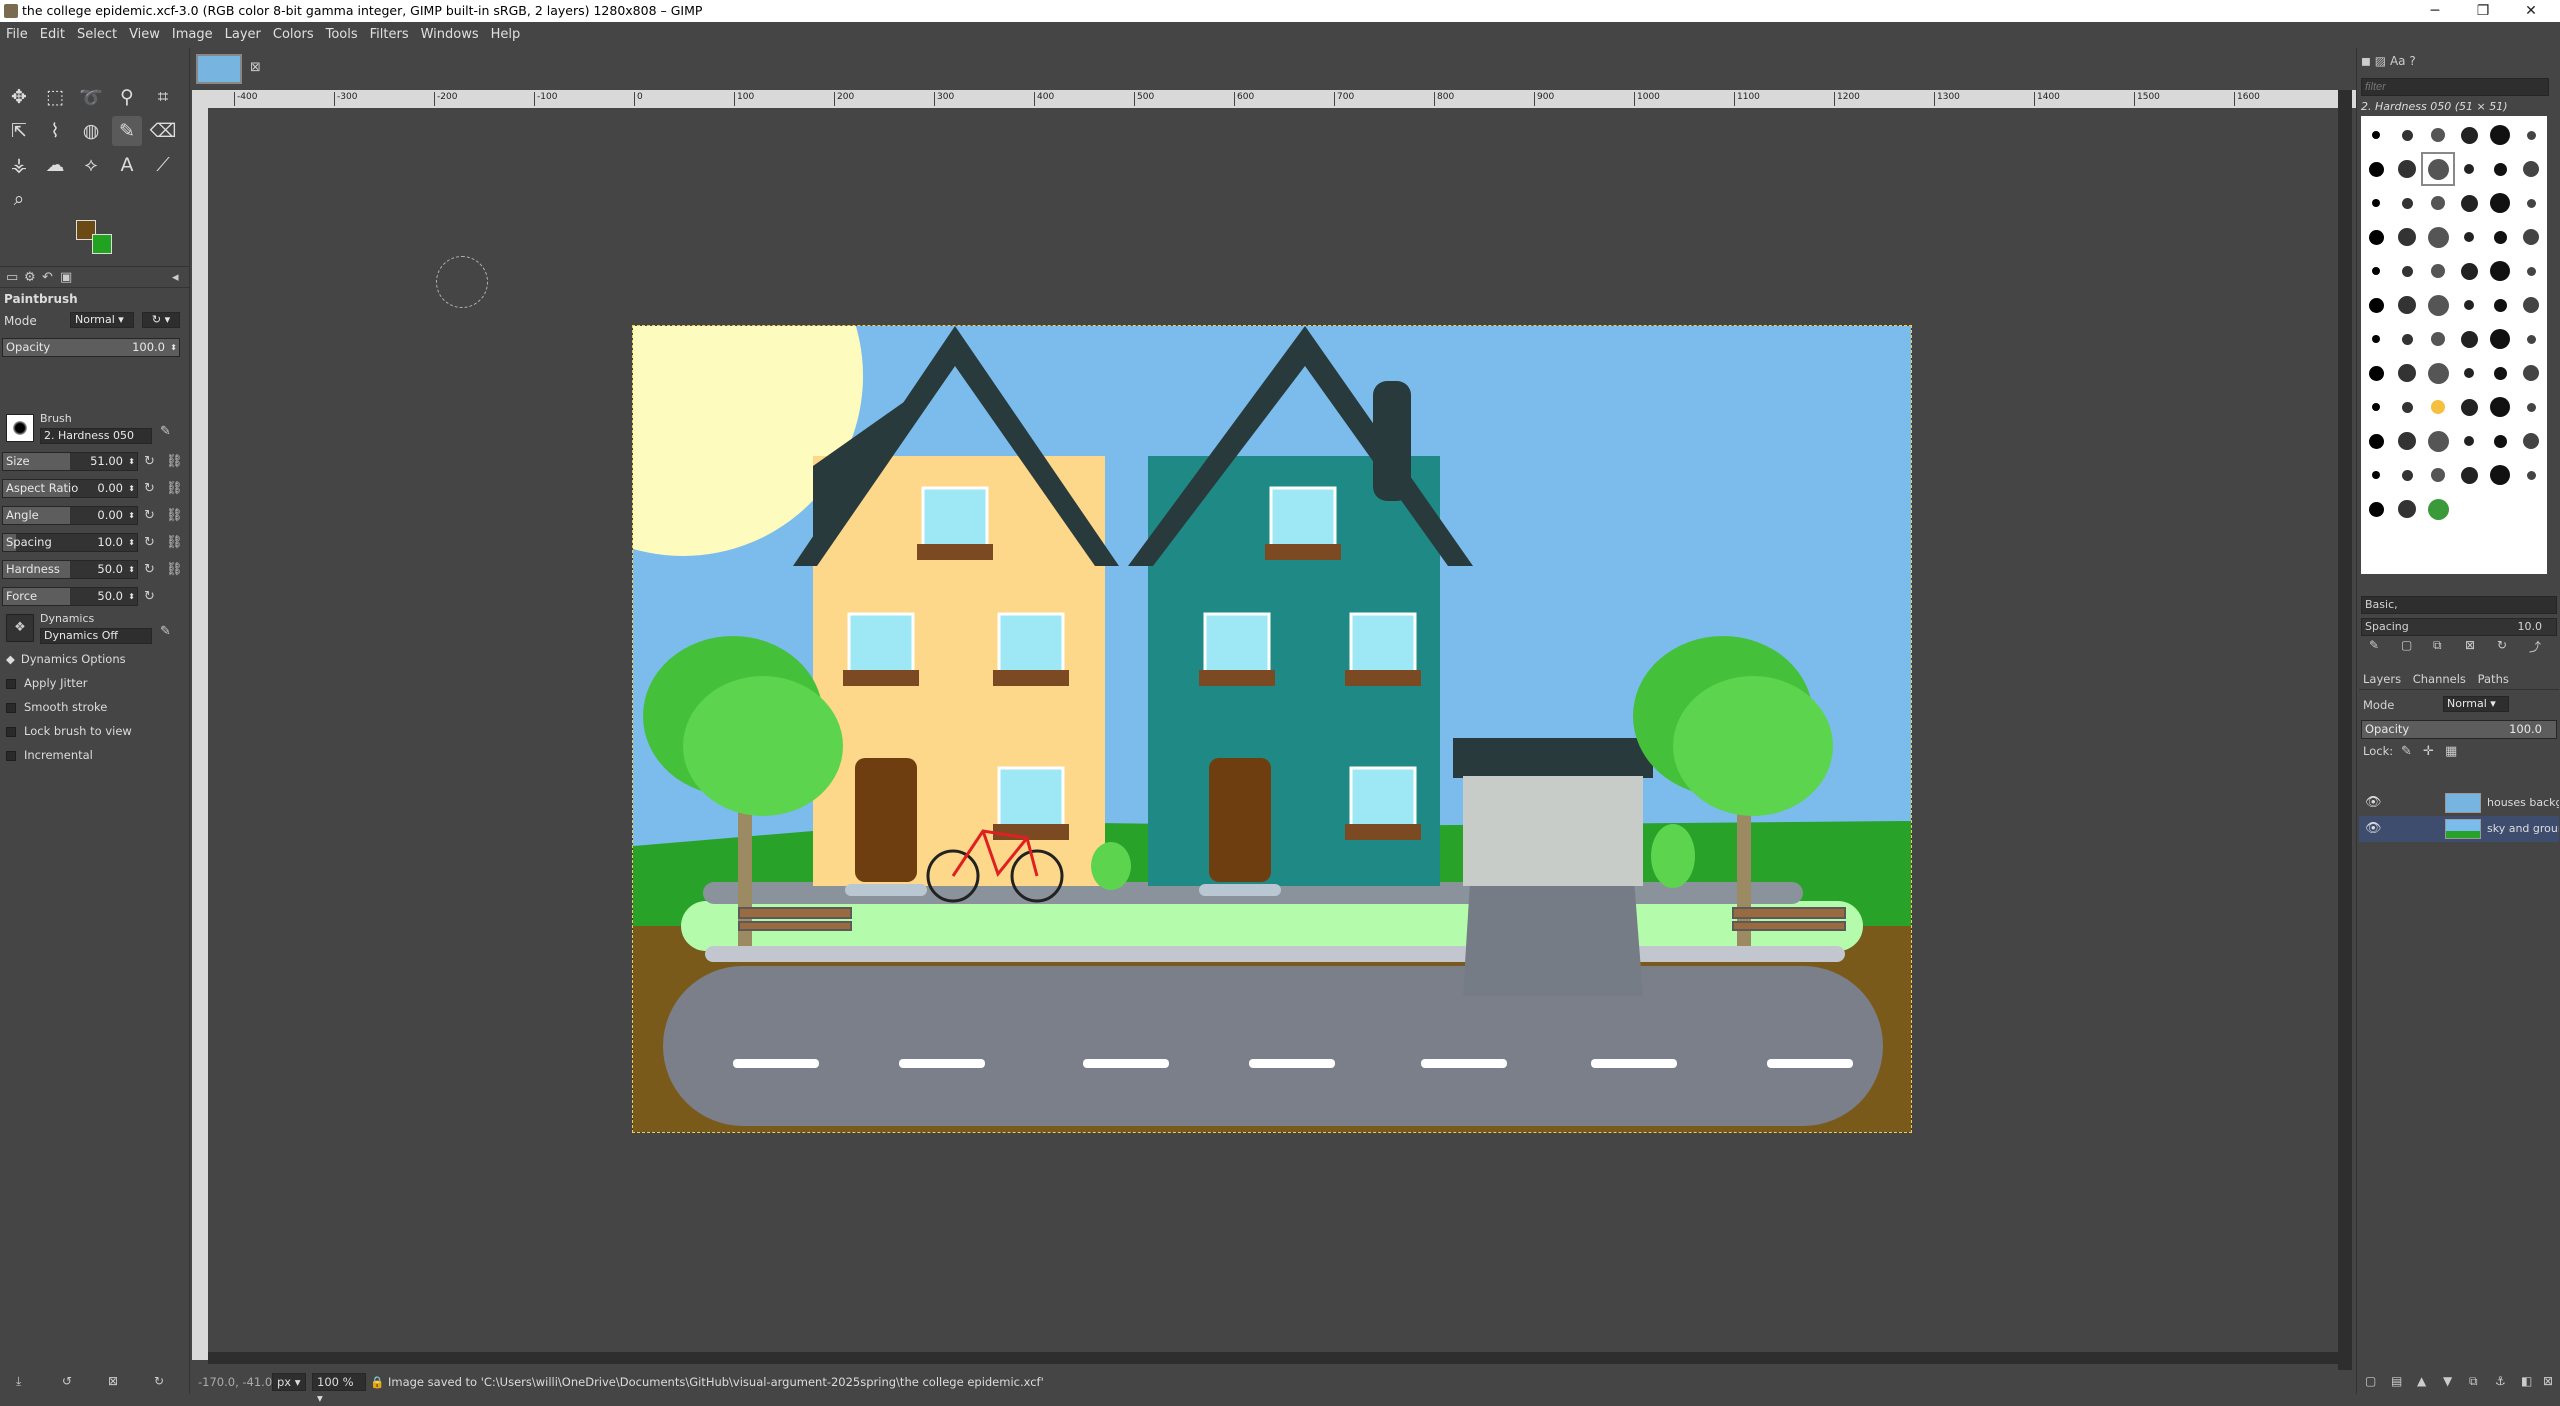 This screenshot has width=2560, height=1406. I want to click on hardness-link-icon: ⛓, so click(174, 569).